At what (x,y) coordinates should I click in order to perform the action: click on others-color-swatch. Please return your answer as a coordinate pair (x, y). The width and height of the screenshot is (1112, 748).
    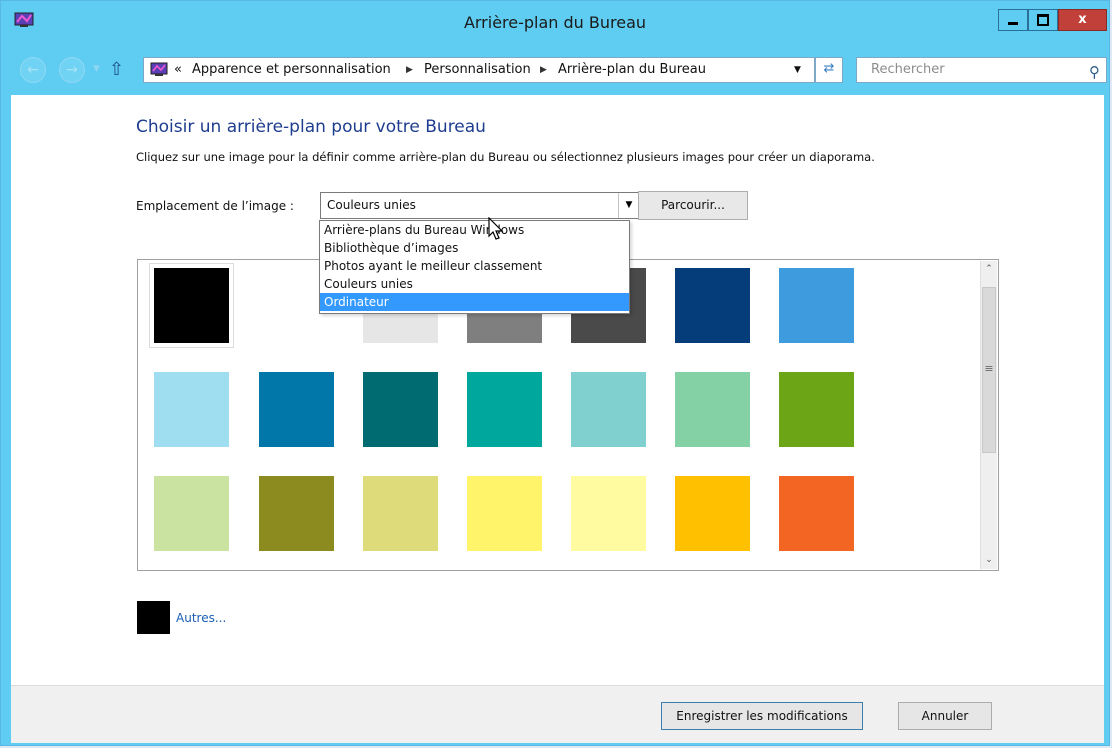
    Looking at the image, I should click on (153, 617).